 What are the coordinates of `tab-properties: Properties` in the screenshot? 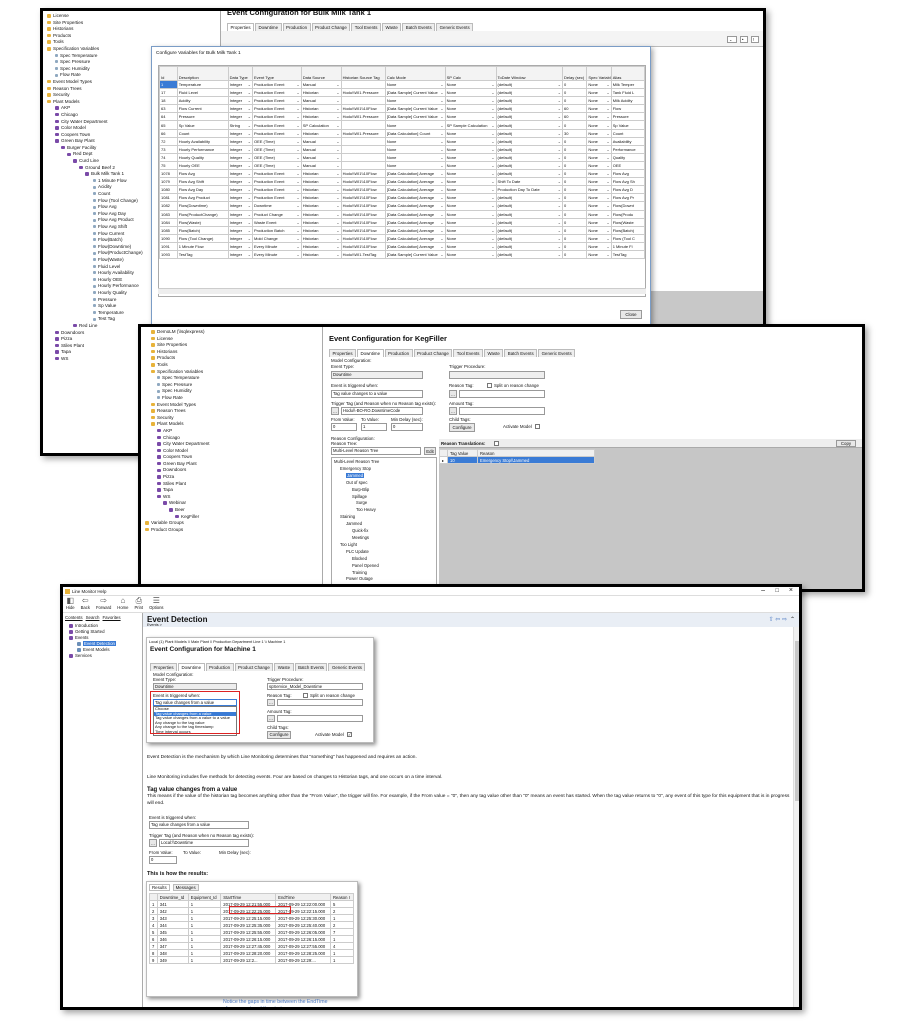 It's located at (343, 353).